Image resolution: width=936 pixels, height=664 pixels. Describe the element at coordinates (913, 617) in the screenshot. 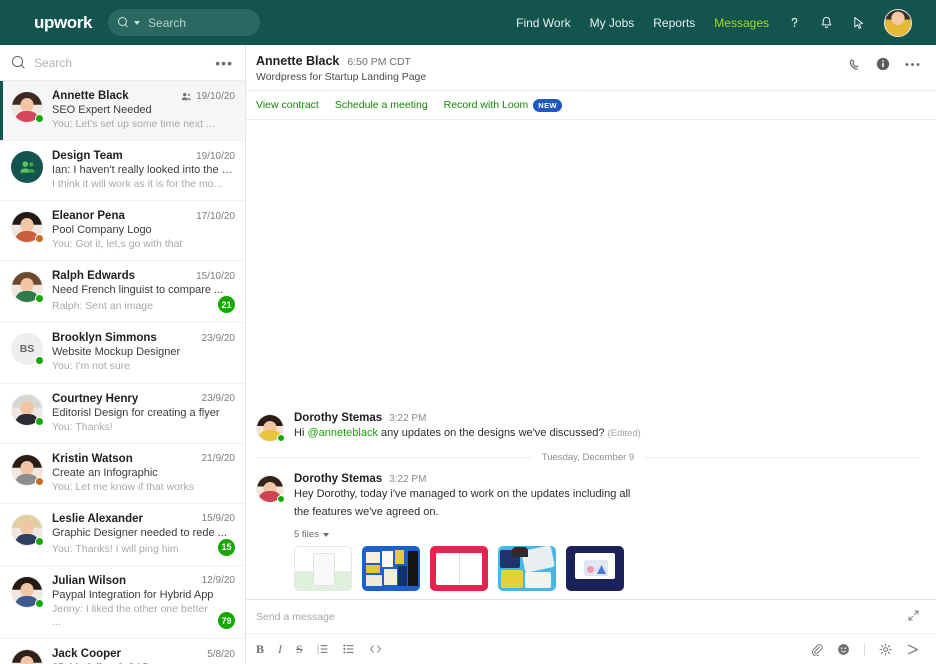

I see `expand-icon` at that location.